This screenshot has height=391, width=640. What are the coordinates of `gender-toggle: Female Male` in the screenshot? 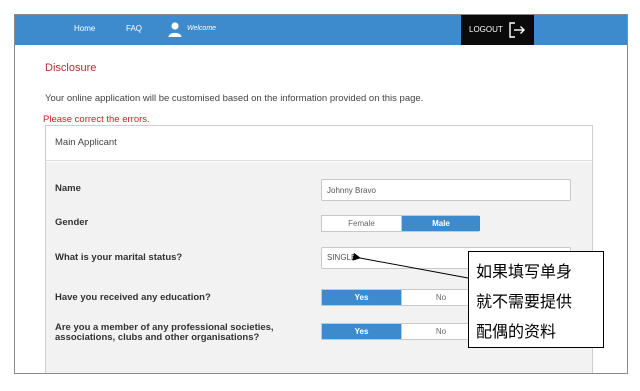 It's located at (400, 223).